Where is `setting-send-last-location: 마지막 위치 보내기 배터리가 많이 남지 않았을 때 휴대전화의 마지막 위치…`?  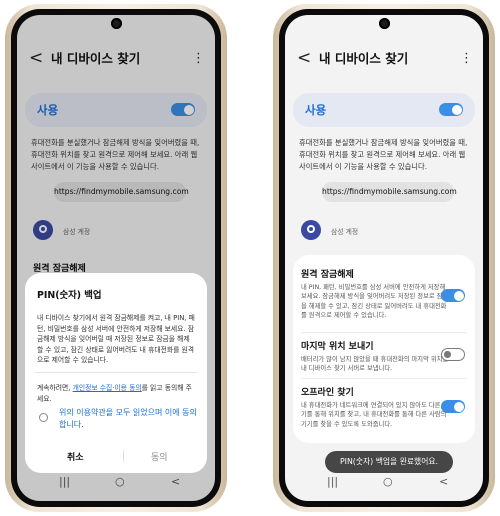
setting-send-last-location: 마지막 위치 보내기 배터리가 많이 남지 않았을 때 휴대전화의 마지막 위치… is located at coordinates (383, 356).